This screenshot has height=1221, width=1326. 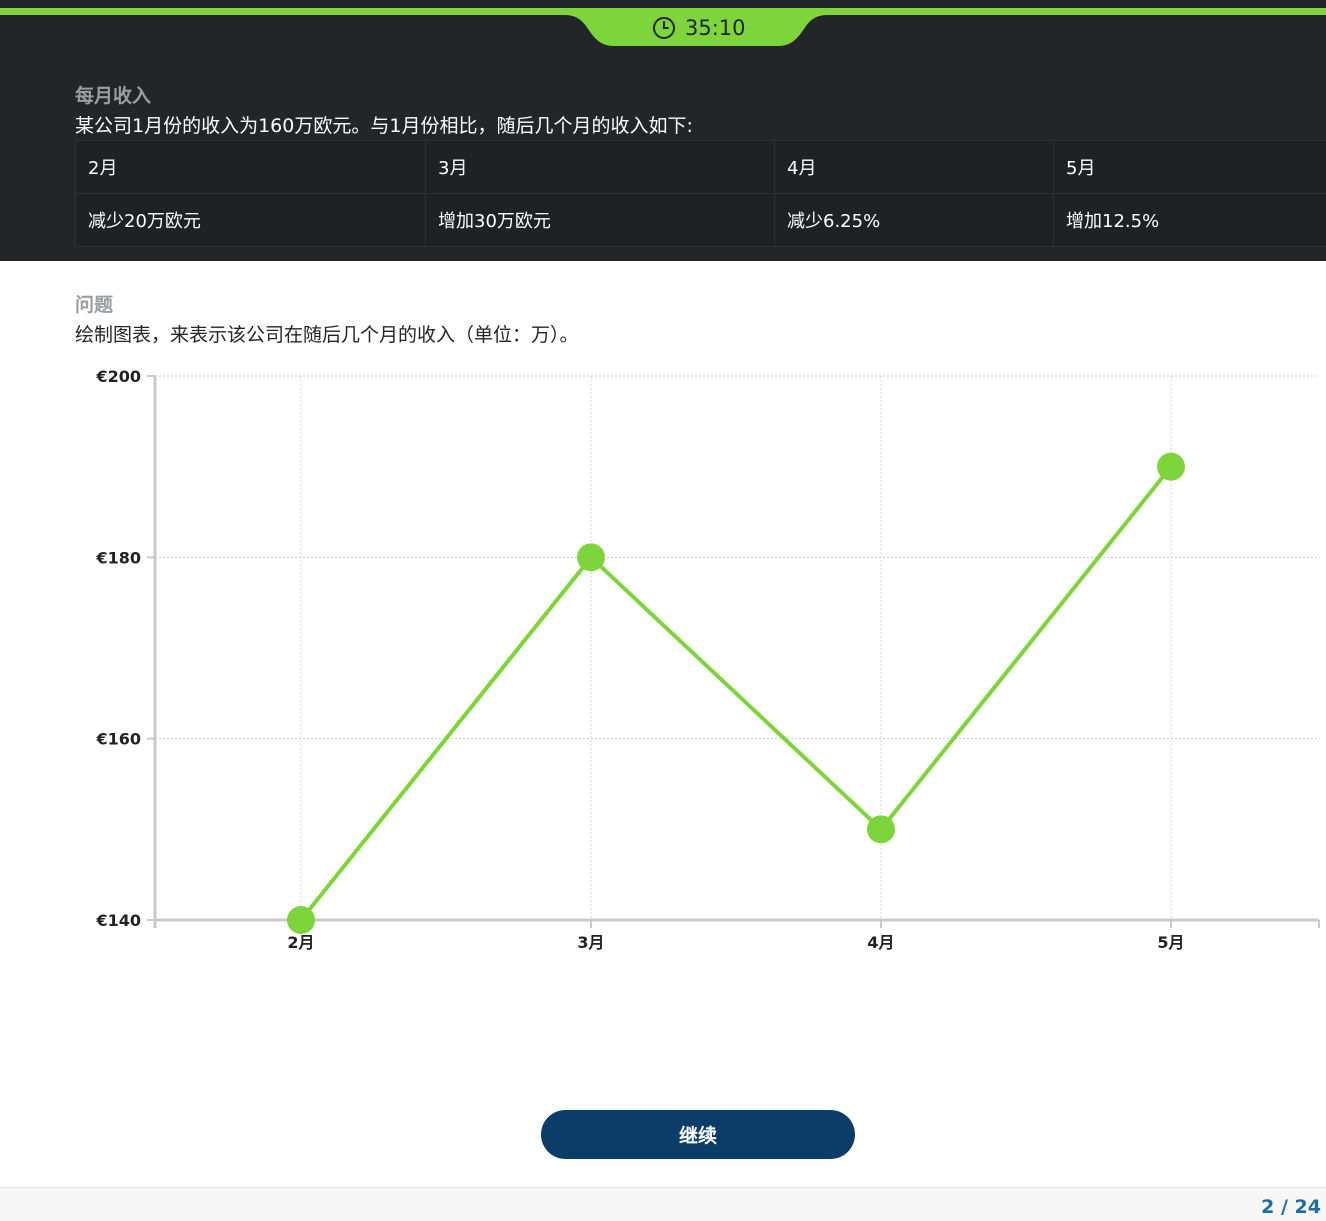 What do you see at coordinates (118, 557) in the screenshot?
I see `y-tick-label: €180` at bounding box center [118, 557].